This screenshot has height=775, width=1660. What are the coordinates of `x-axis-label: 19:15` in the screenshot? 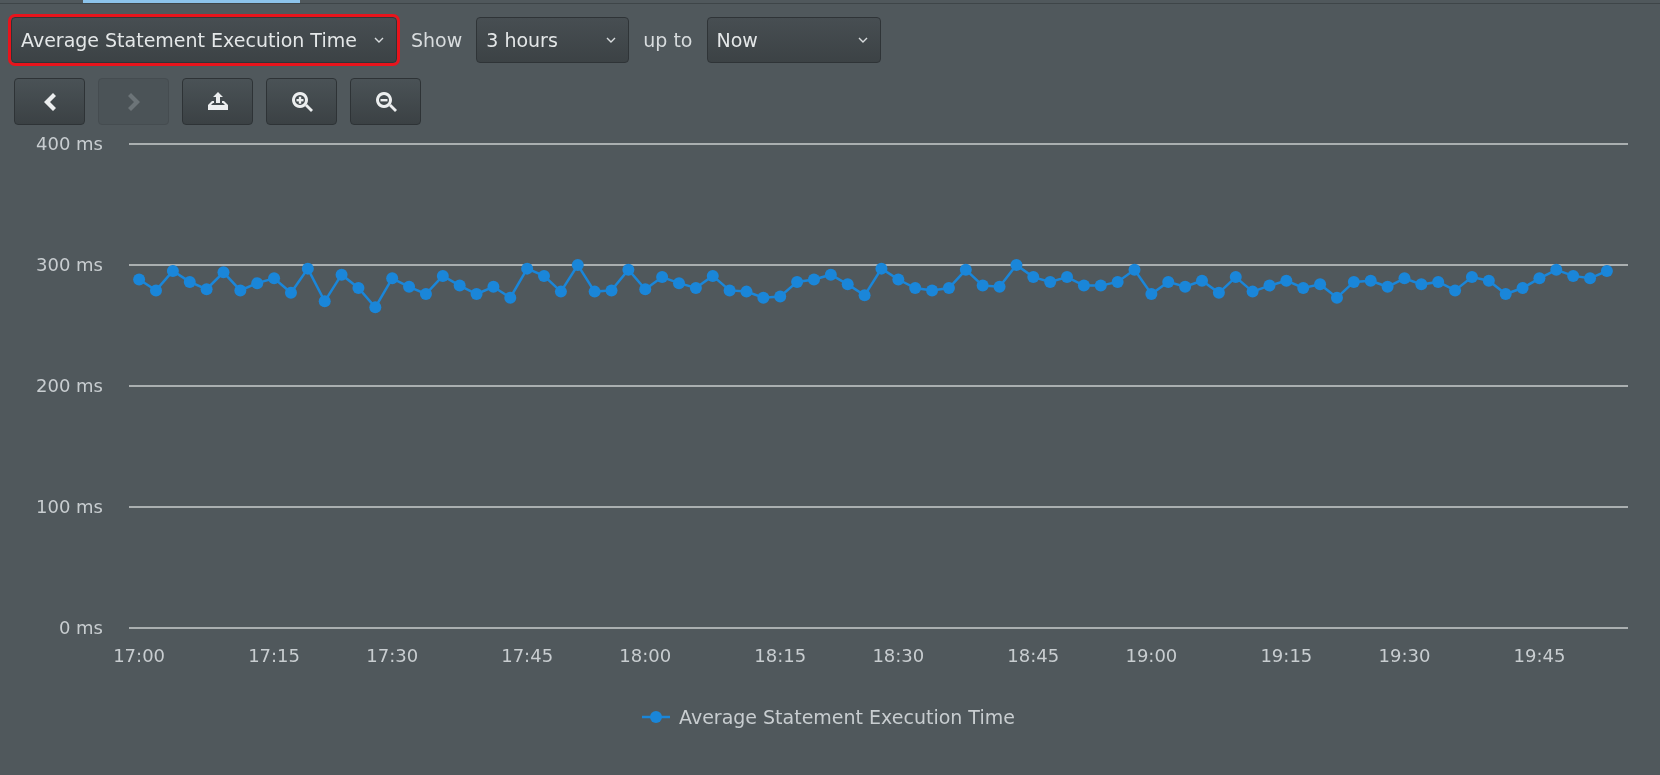 It's located at (1286, 655).